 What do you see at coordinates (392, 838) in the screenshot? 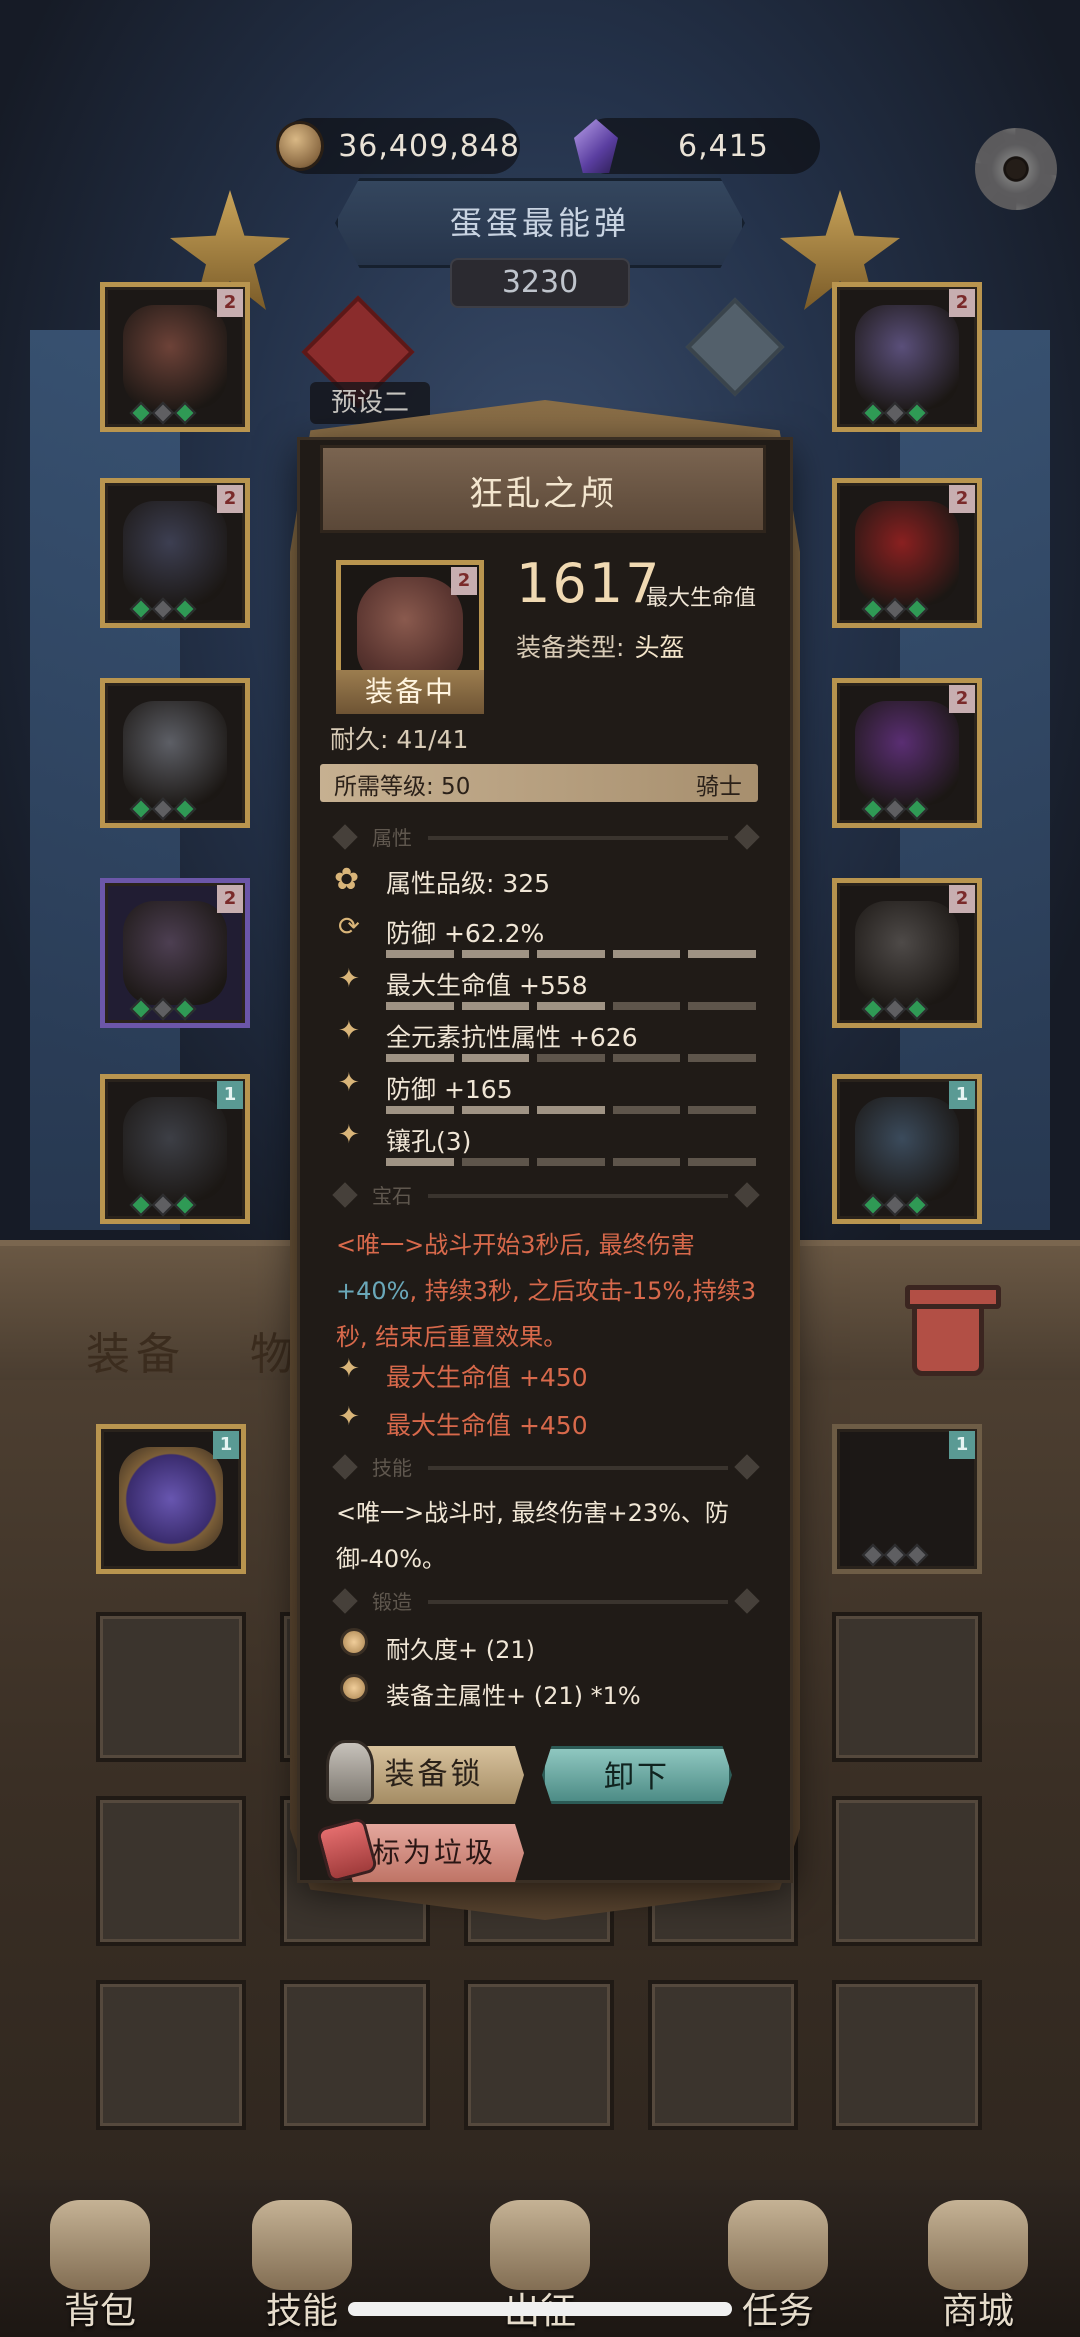
I see `section-label: 属性` at bounding box center [392, 838].